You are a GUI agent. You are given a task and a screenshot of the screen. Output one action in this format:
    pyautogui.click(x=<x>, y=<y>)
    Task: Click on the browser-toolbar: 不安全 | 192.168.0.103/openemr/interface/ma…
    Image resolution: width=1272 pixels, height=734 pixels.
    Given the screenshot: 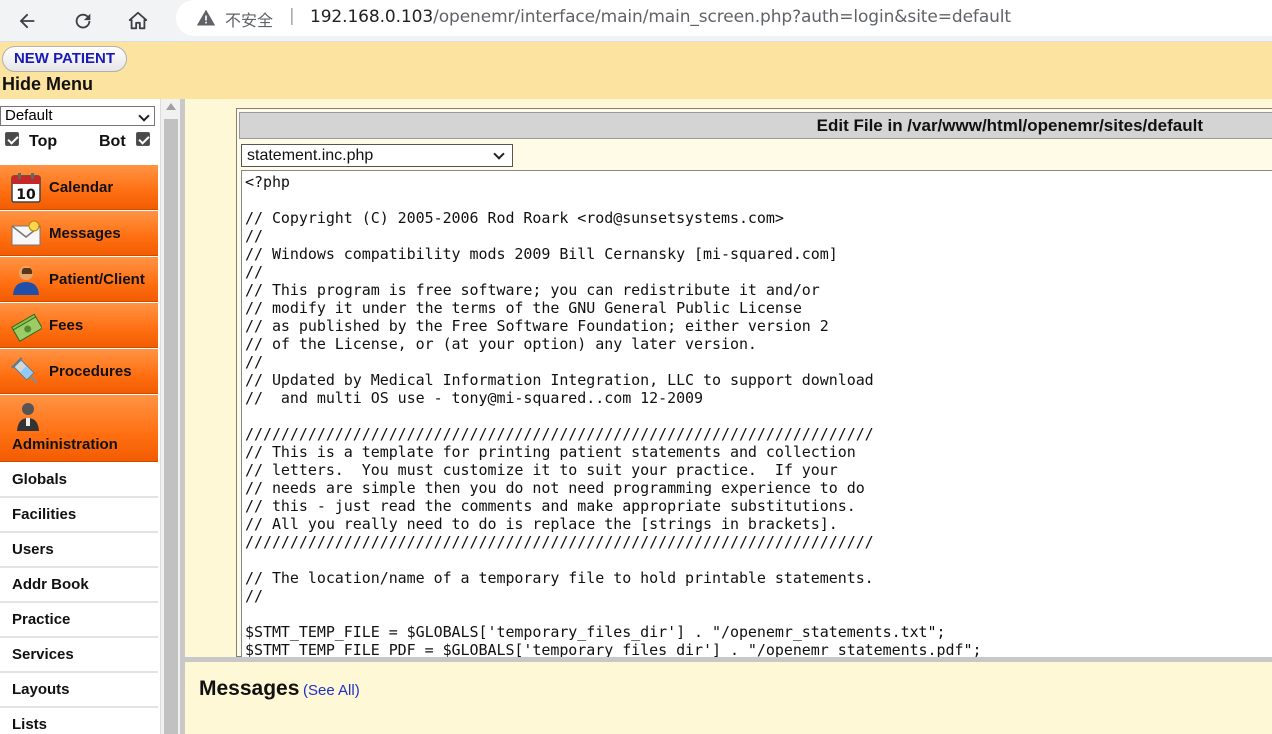 What is the action you would take?
    pyautogui.click(x=636, y=21)
    